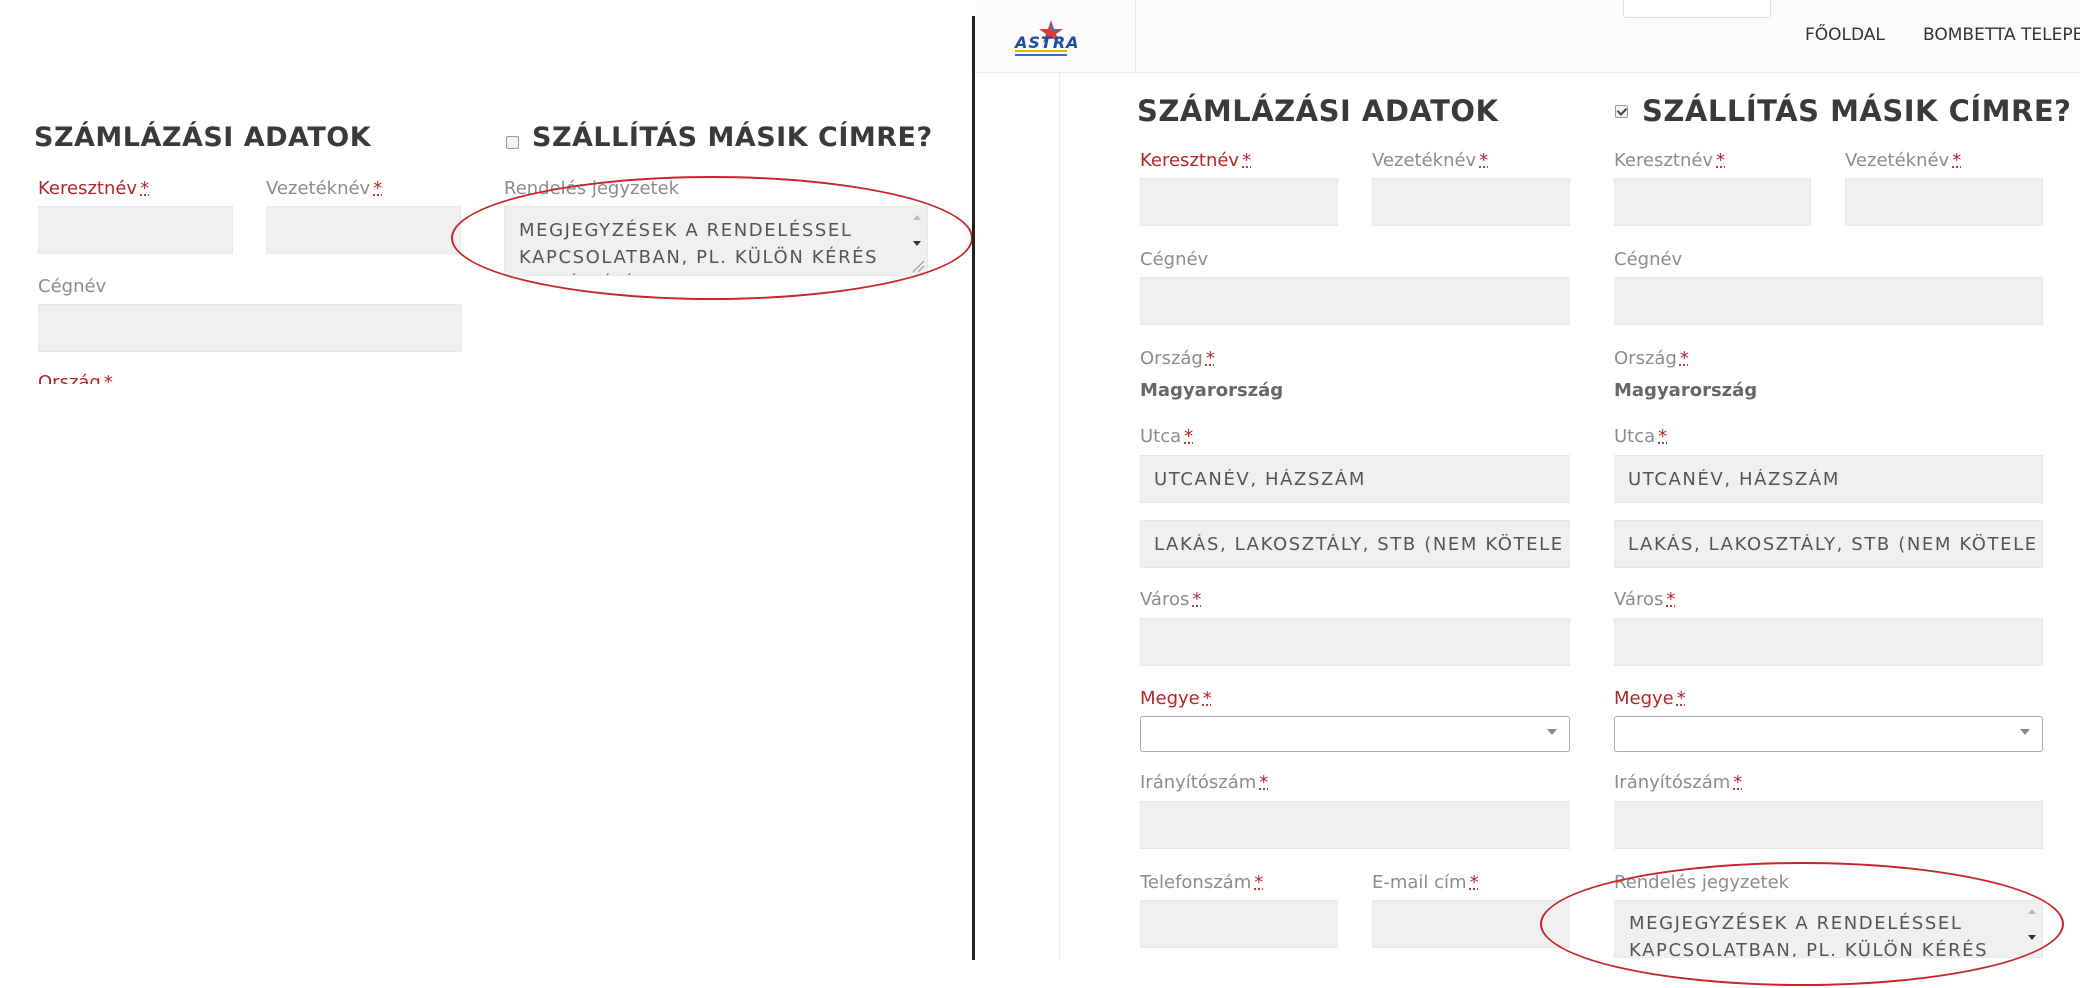 This screenshot has height=988, width=2080. What do you see at coordinates (1167, 436) in the screenshot?
I see `billing-street-label: Utca *` at bounding box center [1167, 436].